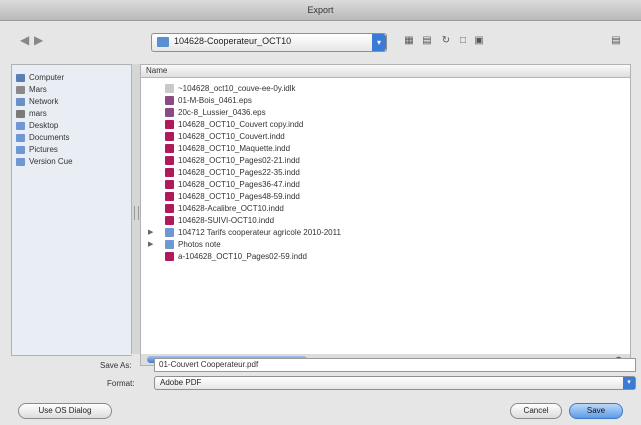  Describe the element at coordinates (596, 411) in the screenshot. I see `save-button: Save` at that location.